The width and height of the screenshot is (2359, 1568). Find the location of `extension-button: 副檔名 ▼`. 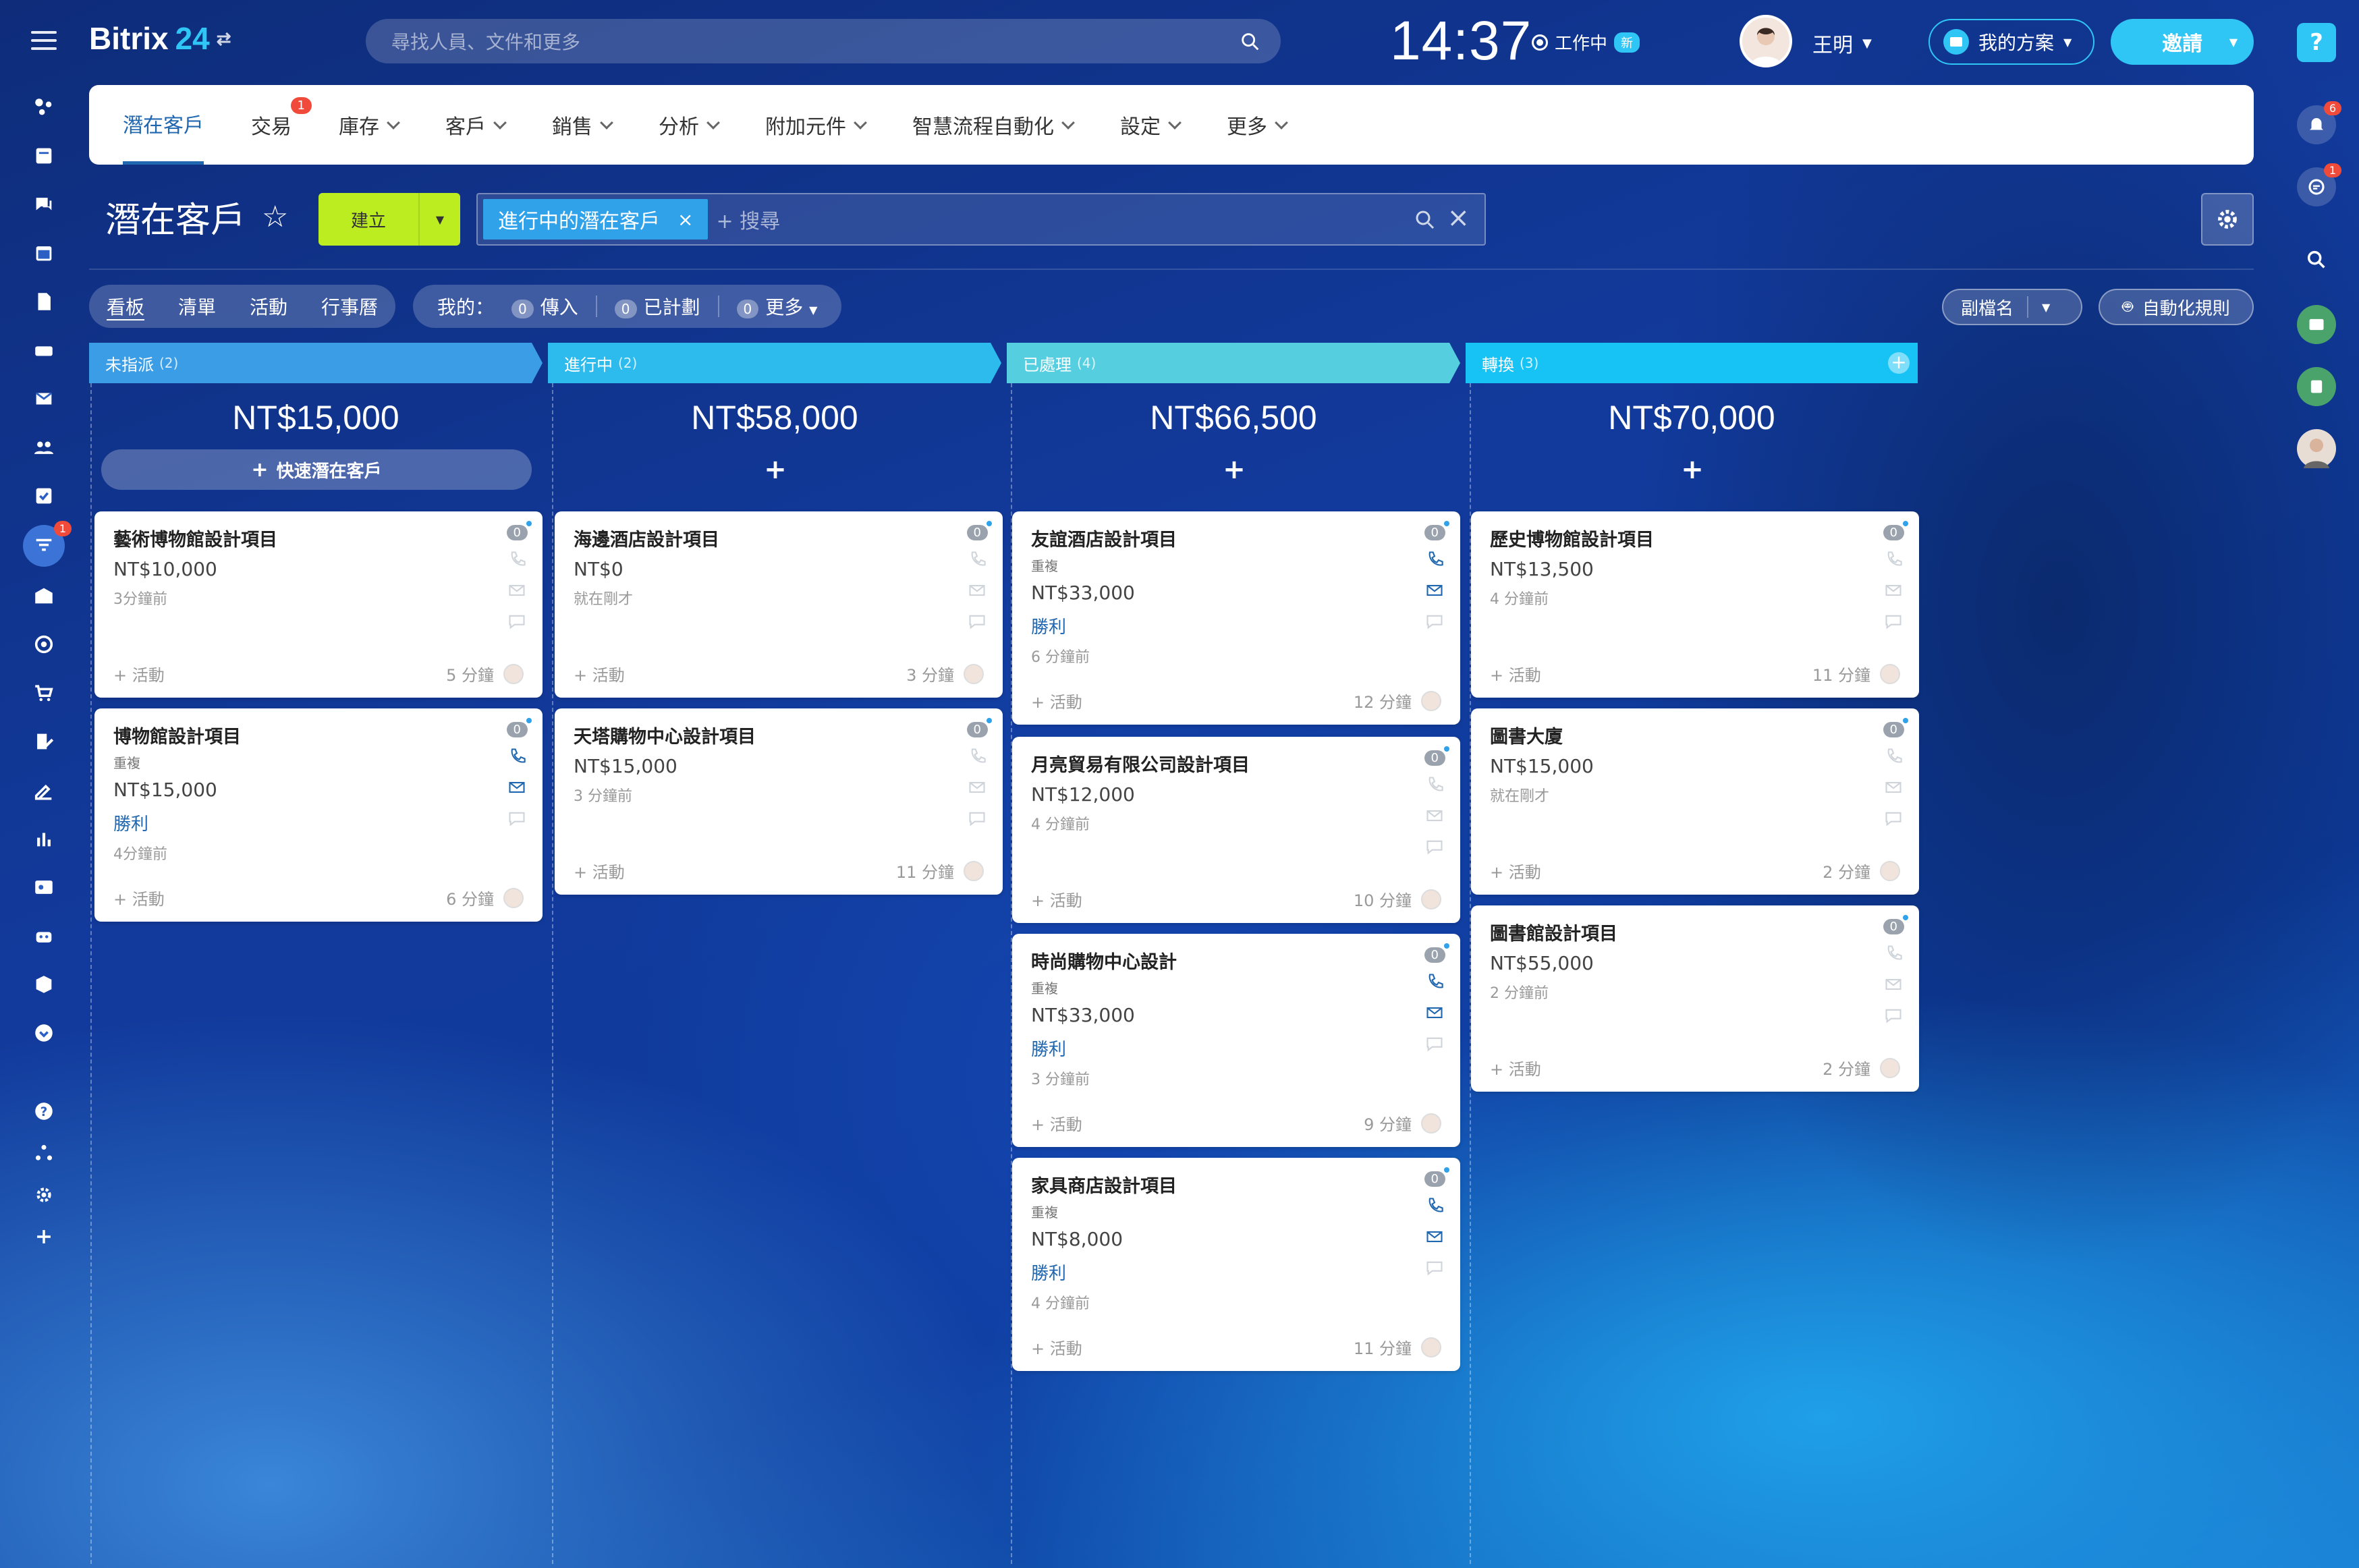

extension-button: 副檔名 ▼ is located at coordinates (2012, 307).